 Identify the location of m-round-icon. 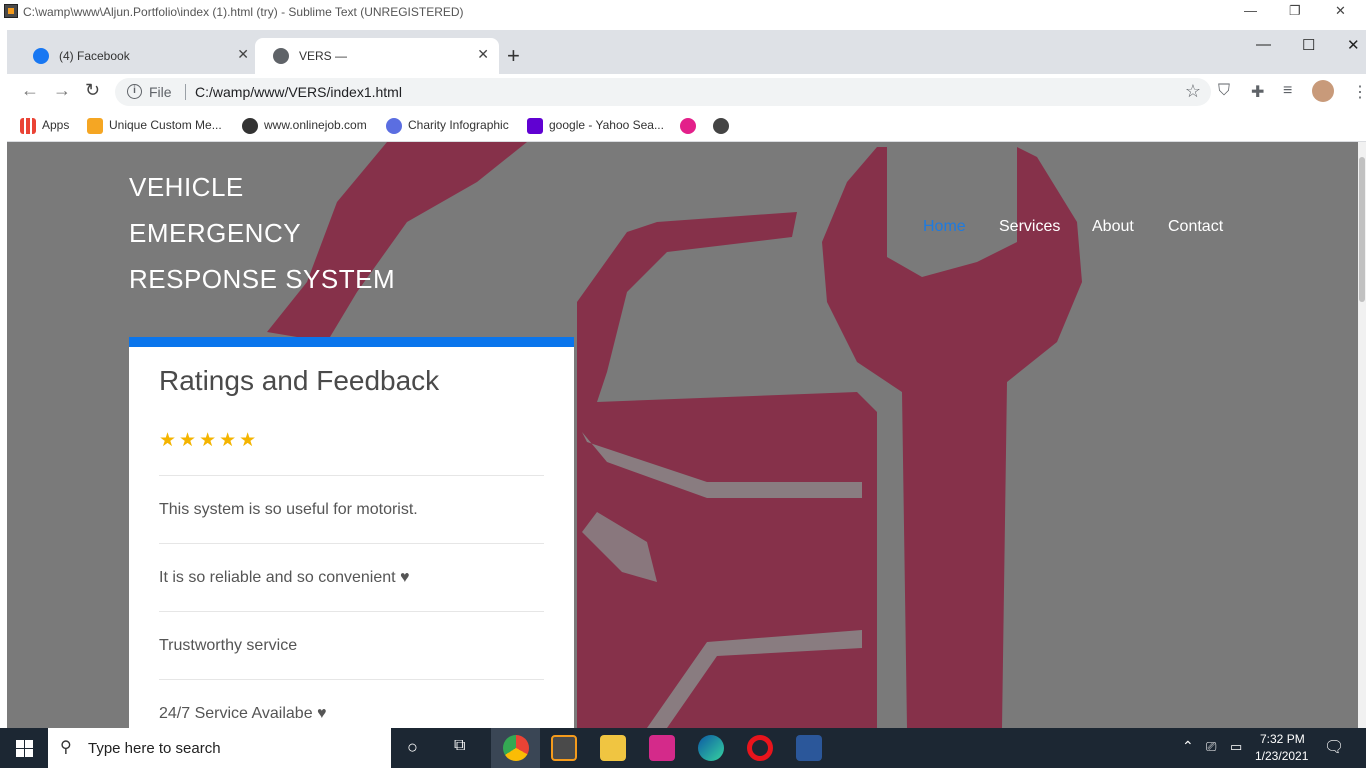
(688, 126).